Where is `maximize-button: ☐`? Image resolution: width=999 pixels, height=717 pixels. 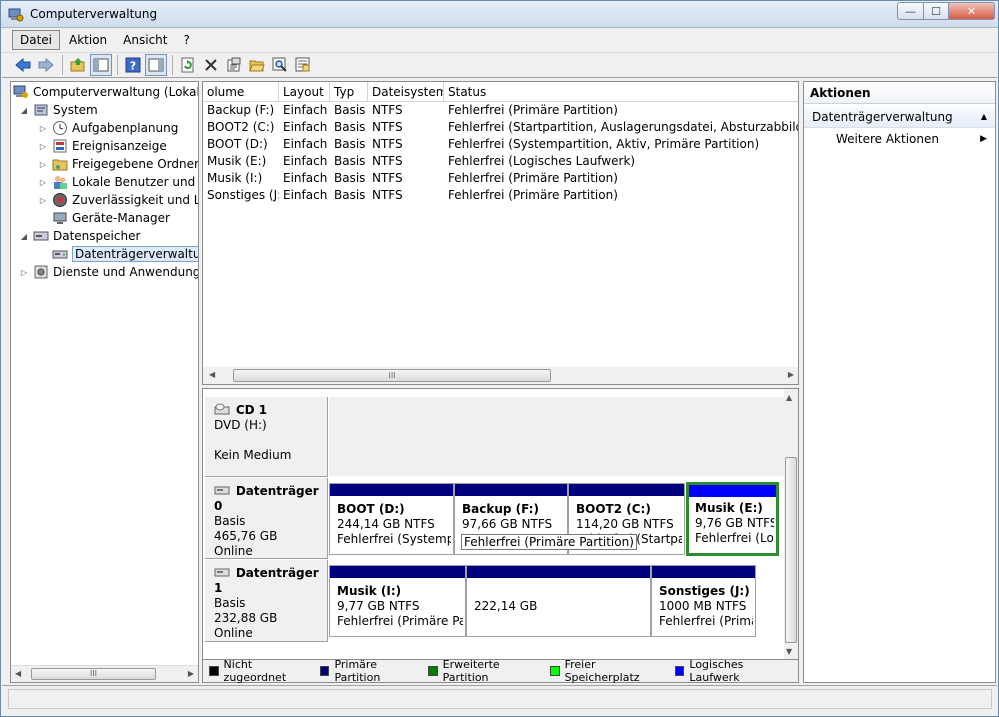 maximize-button: ☐ is located at coordinates (936, 11).